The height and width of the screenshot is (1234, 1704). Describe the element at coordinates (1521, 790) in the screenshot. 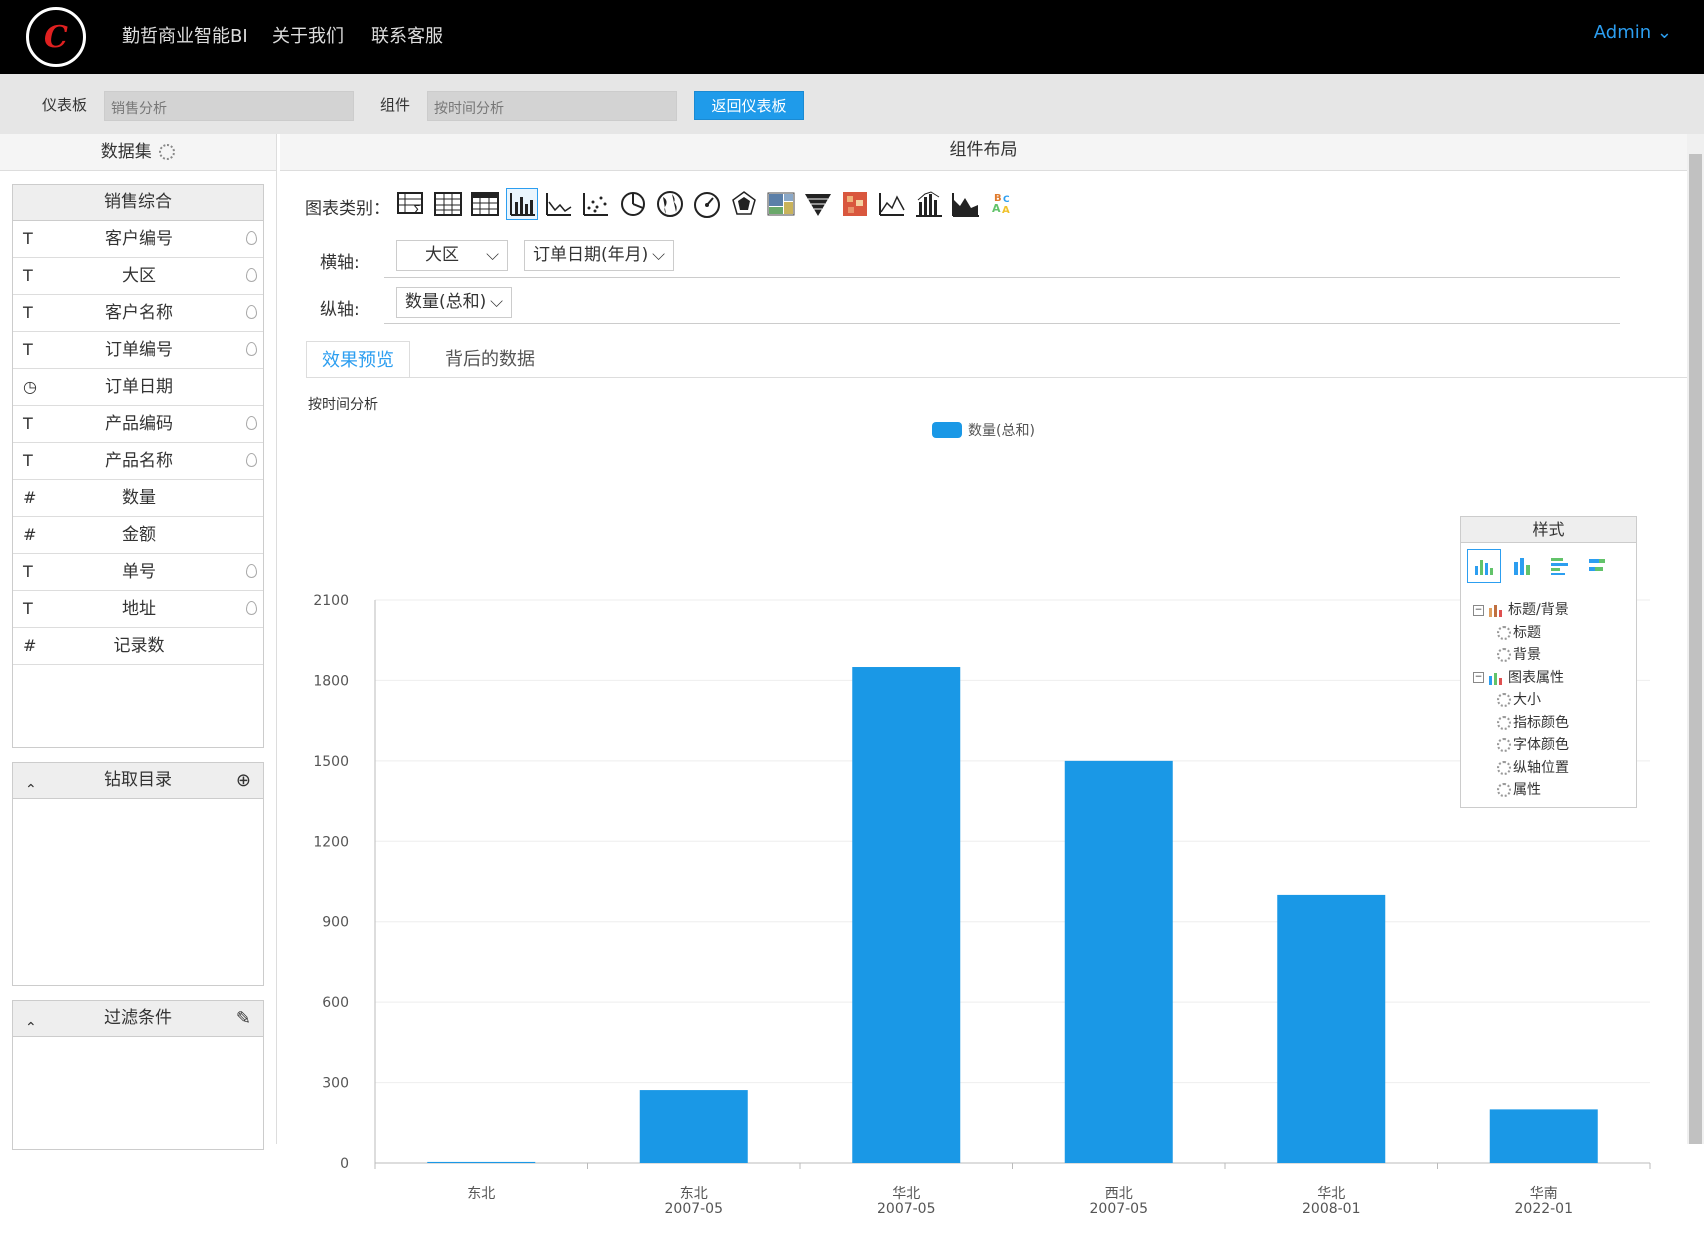

I see `tree-node-item: 属性` at that location.